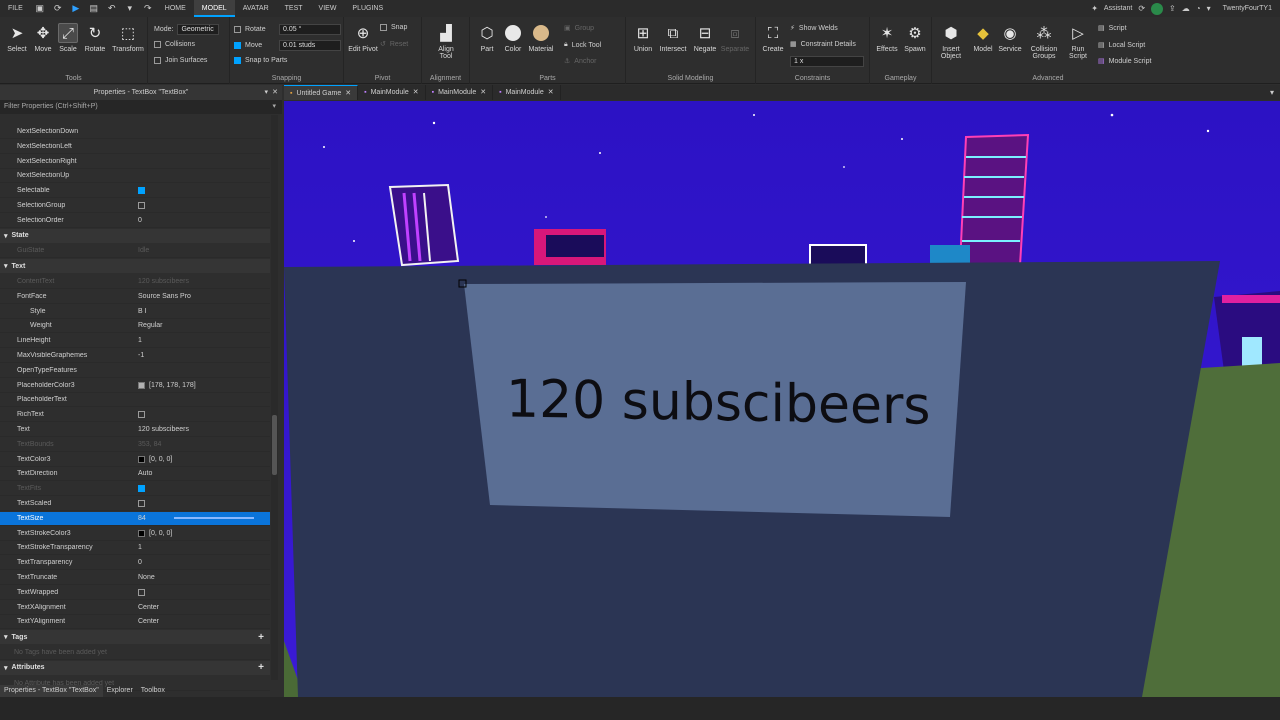 The height and width of the screenshot is (720, 1280). Describe the element at coordinates (202, 281) in the screenshot. I see `property-value: 120 subscibeers` at that location.